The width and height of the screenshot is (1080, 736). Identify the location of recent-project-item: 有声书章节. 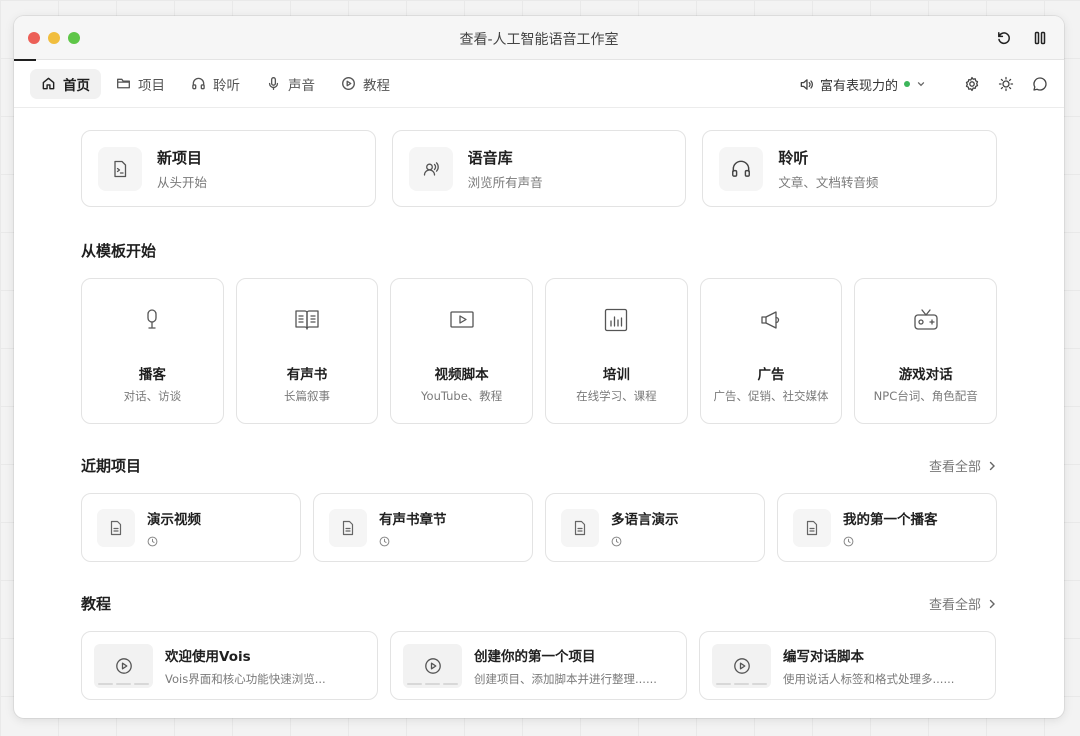
(423, 527).